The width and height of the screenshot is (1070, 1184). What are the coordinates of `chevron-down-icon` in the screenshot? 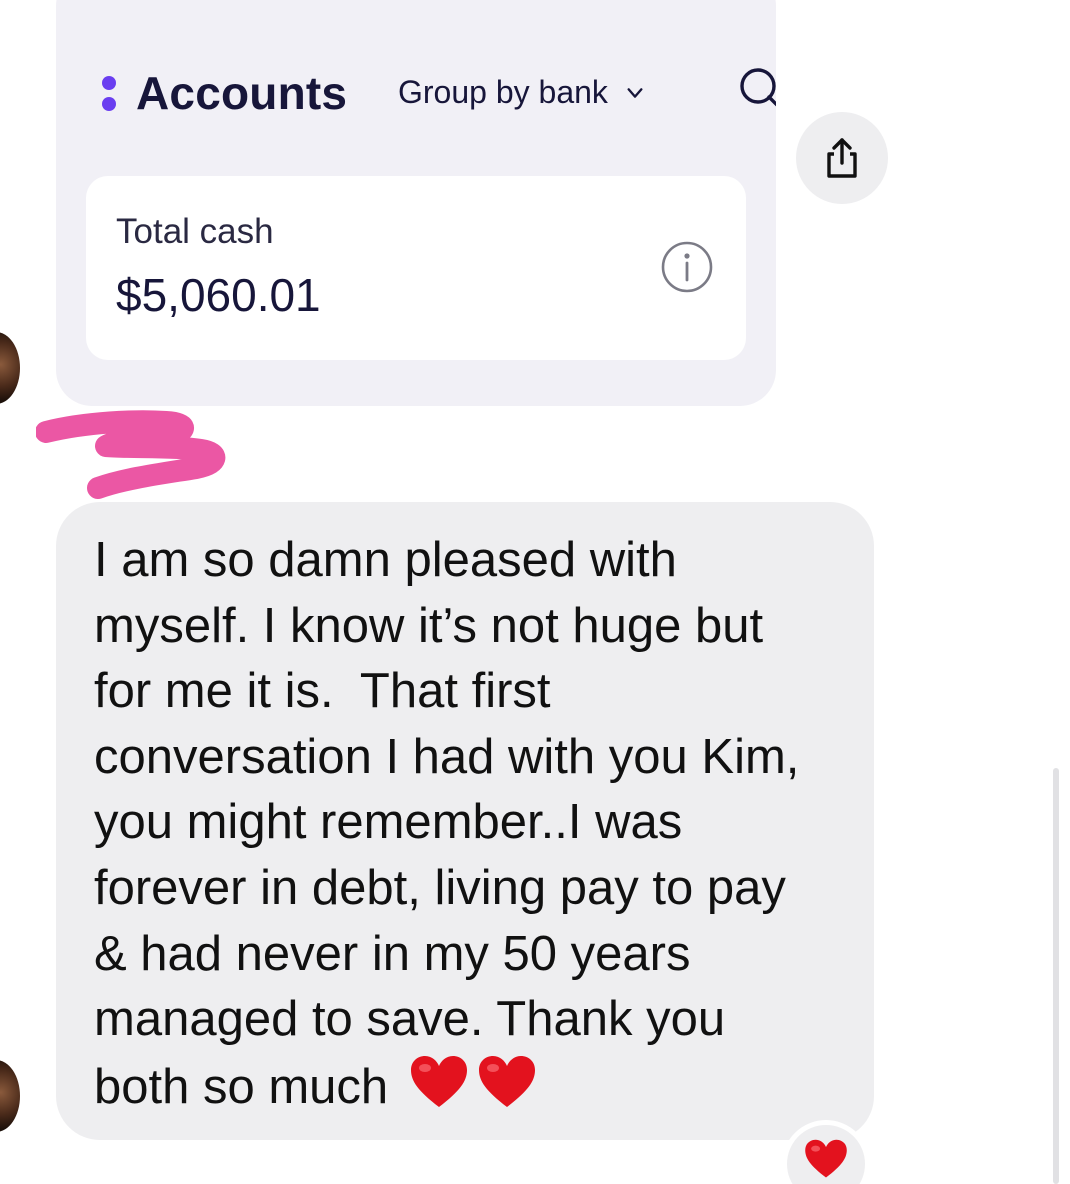 It's located at (635, 92).